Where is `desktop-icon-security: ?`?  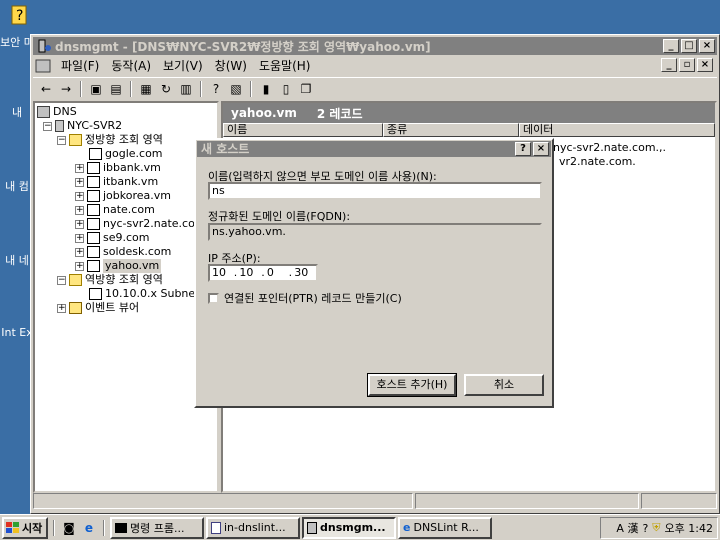
desktop-icon-security: ? is located at coordinates (19, 18).